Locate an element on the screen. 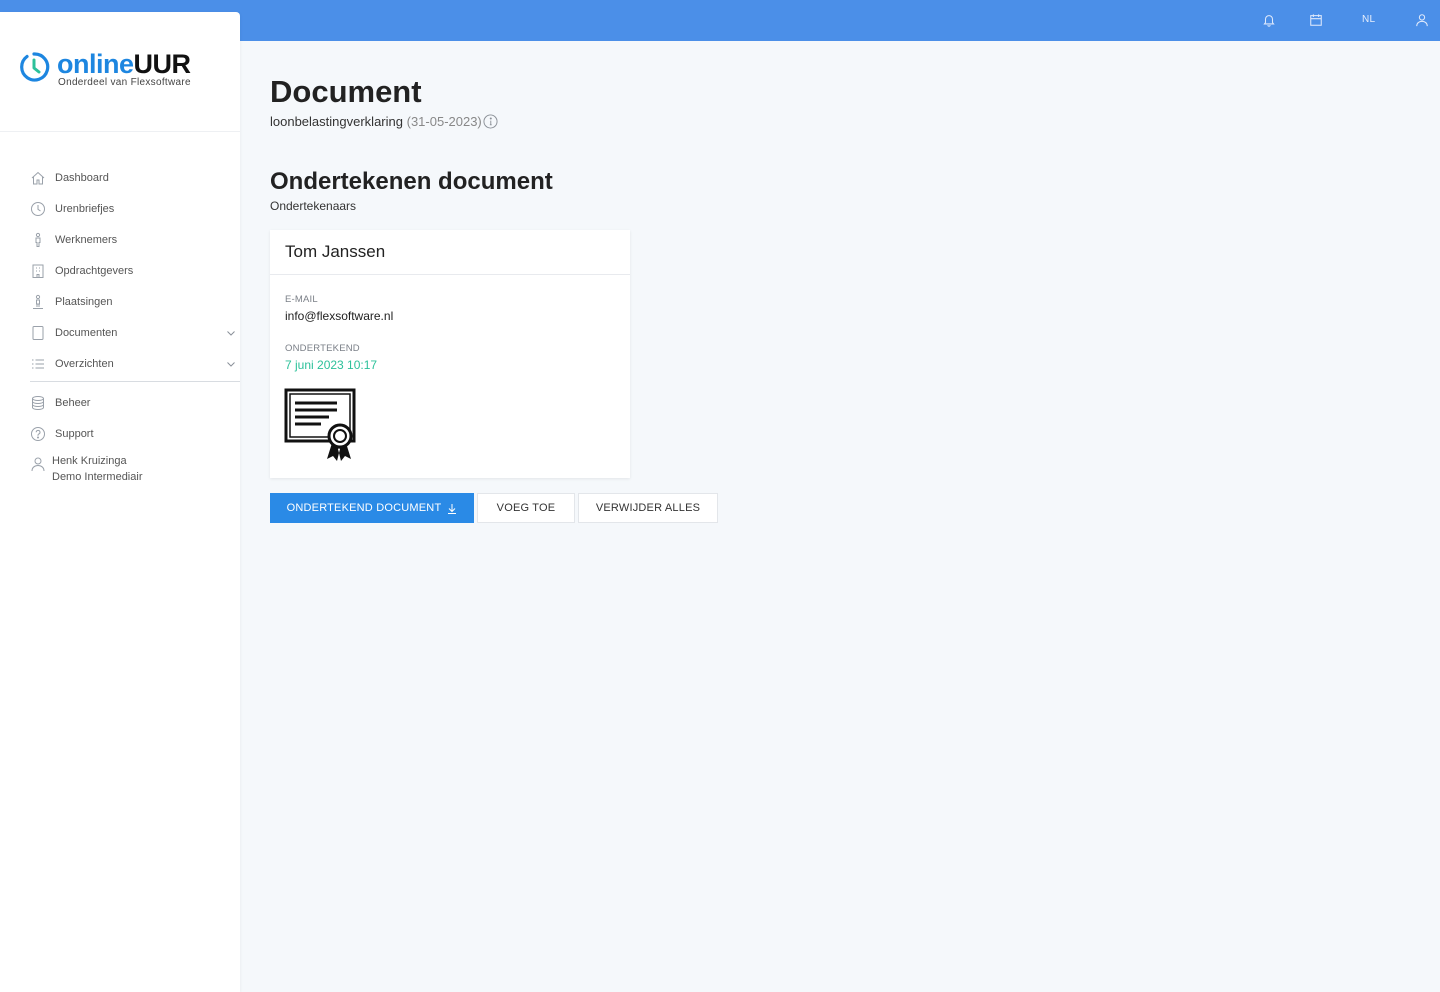 The height and width of the screenshot is (992, 1440). sidebar-item-label: Werknemers is located at coordinates (86, 240).